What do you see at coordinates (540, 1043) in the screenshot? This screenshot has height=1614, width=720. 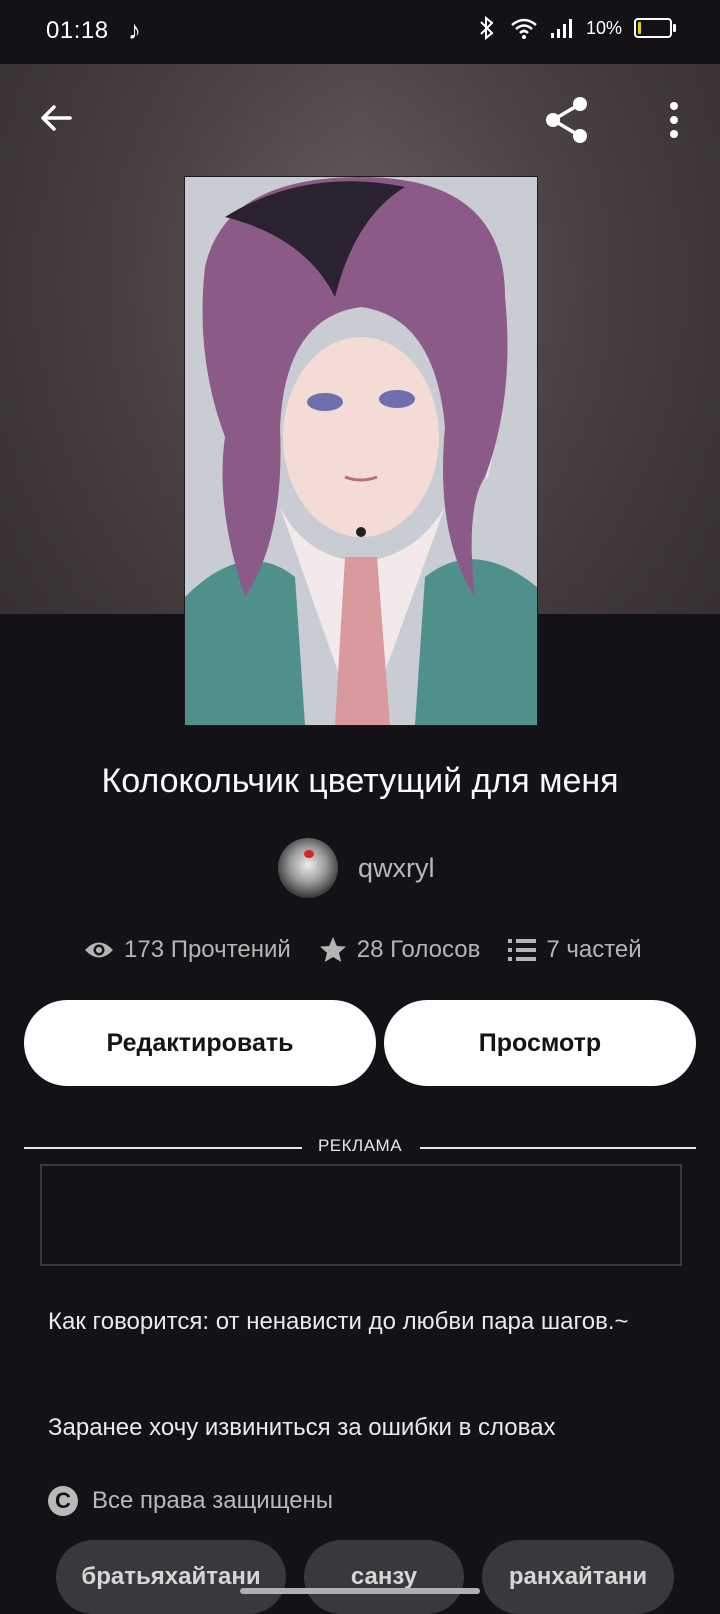 I see `preview-button: Просмотр` at bounding box center [540, 1043].